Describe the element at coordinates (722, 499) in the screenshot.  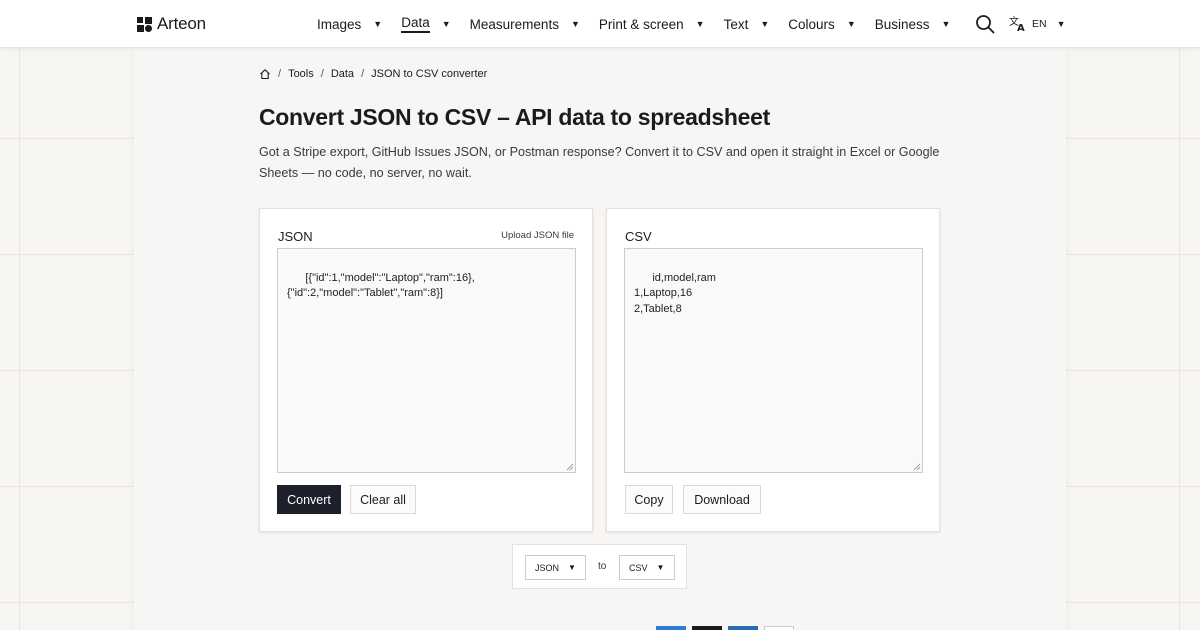
I see `download-button: Download` at that location.